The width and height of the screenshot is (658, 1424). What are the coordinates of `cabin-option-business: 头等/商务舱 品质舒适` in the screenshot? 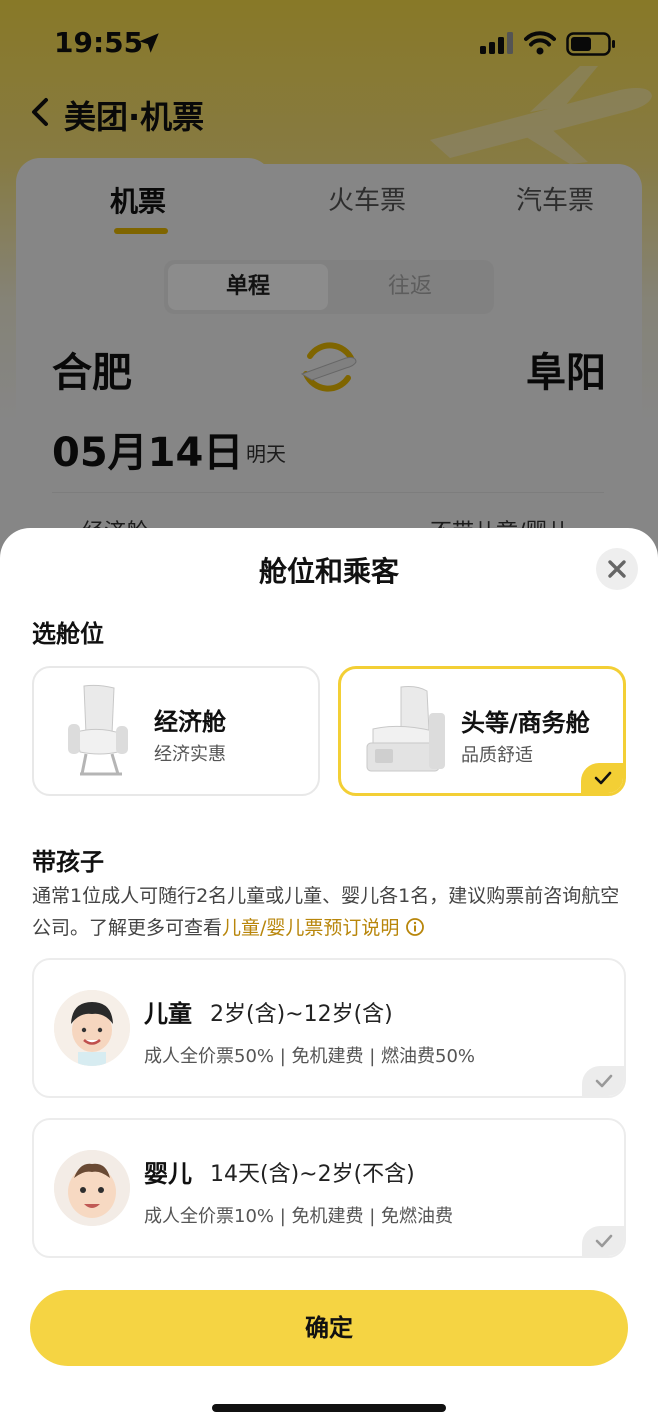 It's located at (482, 731).